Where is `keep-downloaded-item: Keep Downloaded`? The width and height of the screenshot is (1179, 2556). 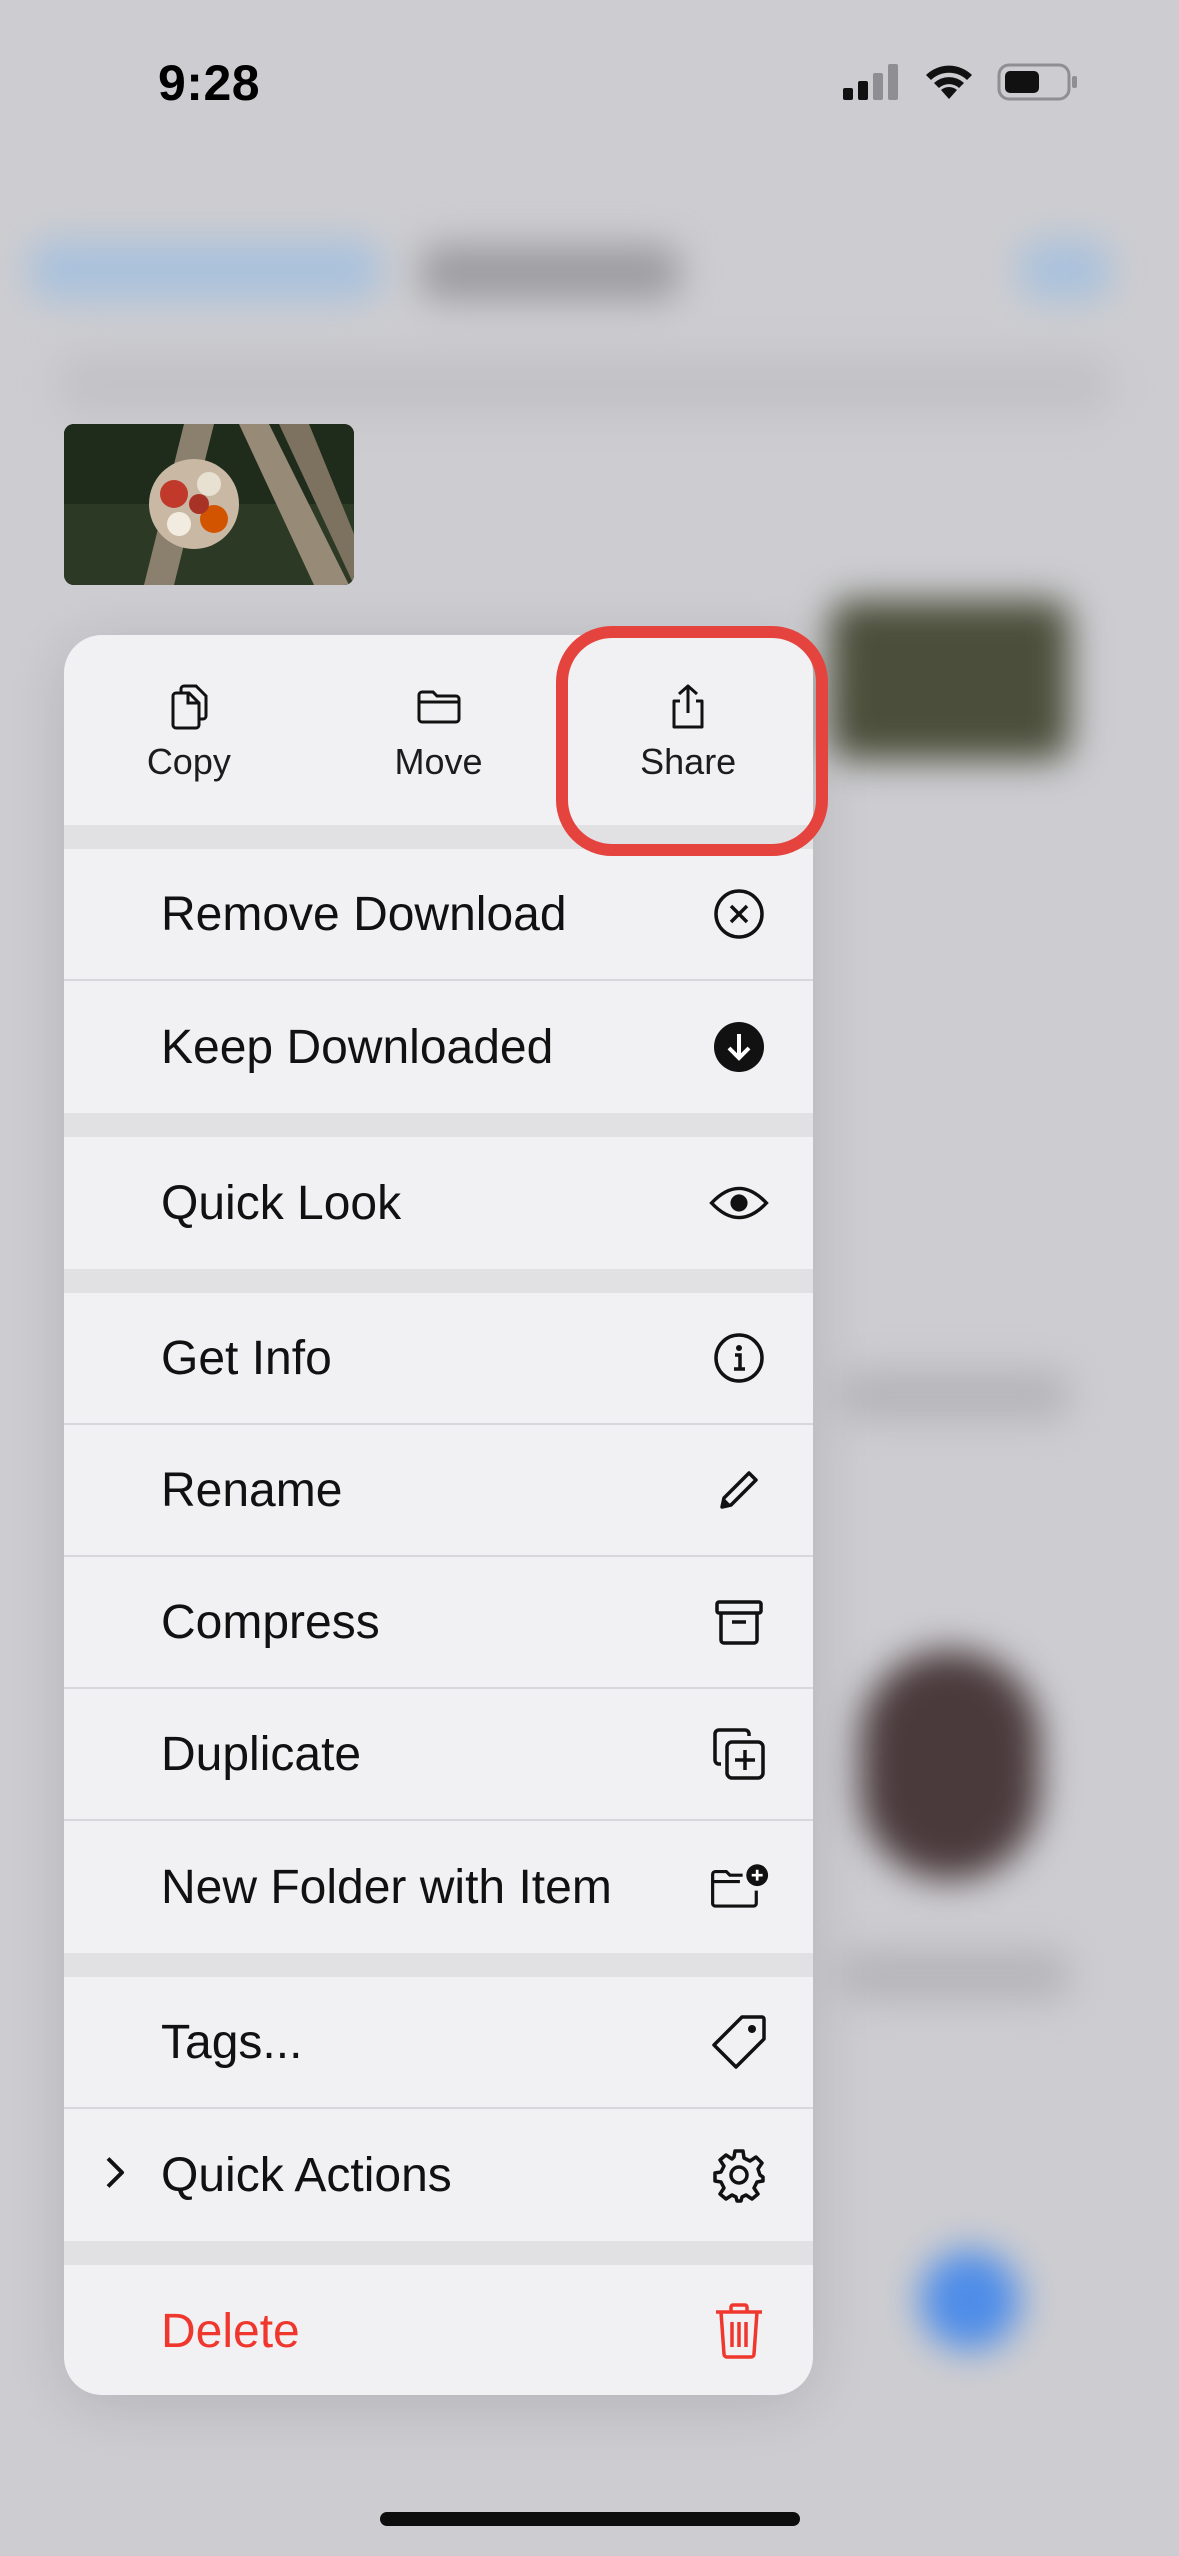
keep-downloaded-item: Keep Downloaded is located at coordinates (438, 1047).